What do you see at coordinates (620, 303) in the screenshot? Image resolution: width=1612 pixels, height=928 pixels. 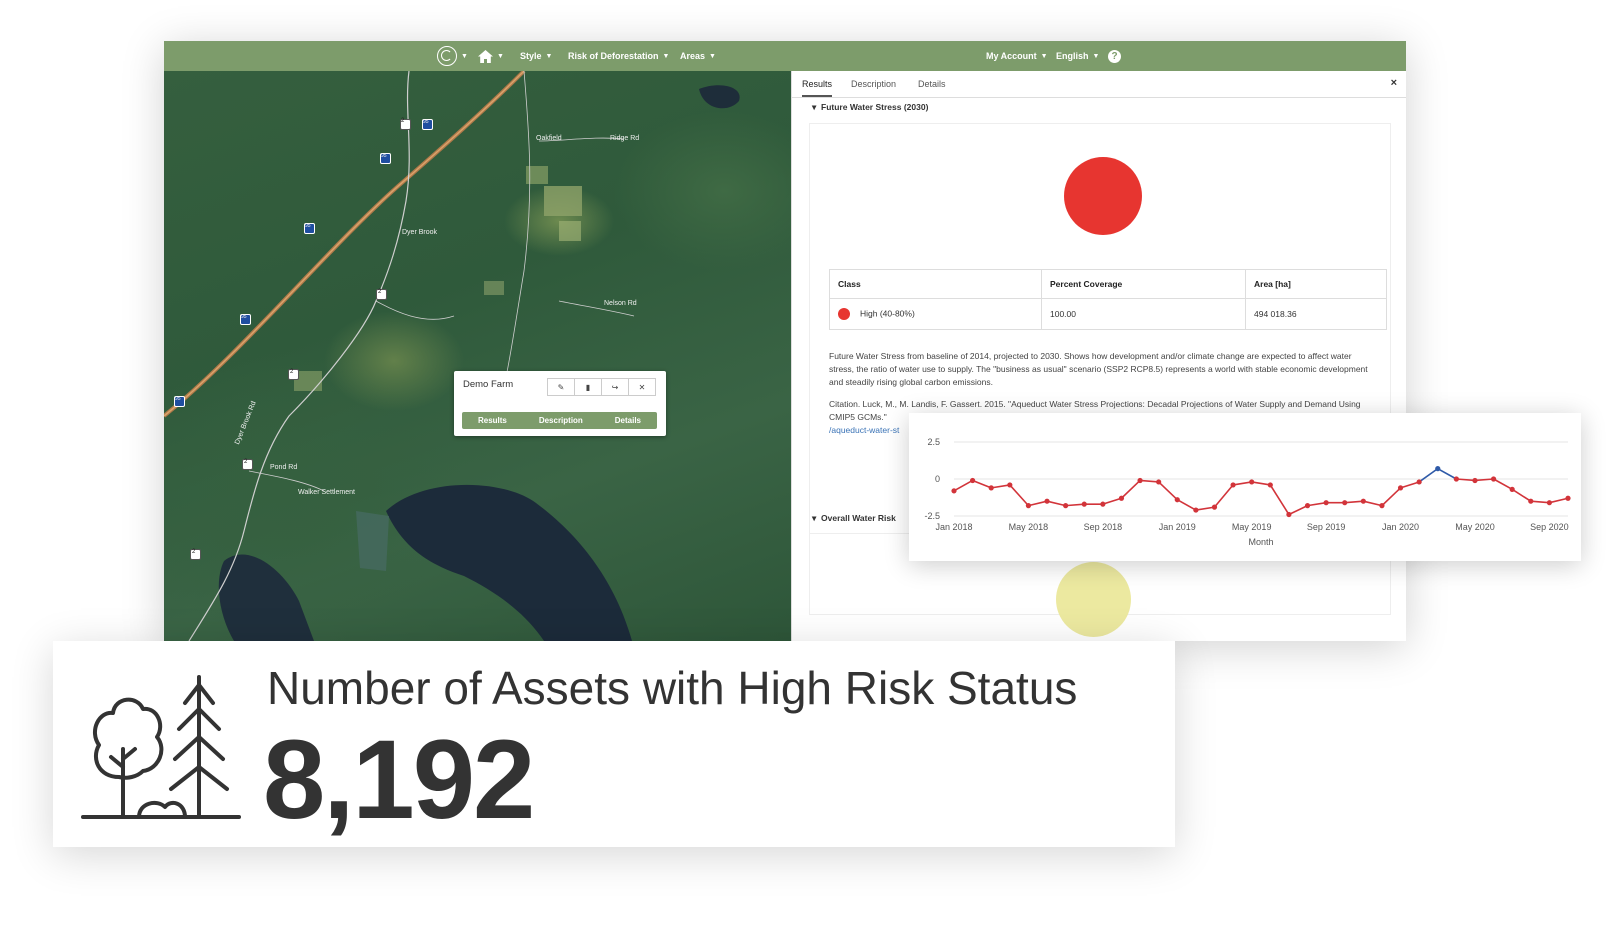 I see `map-road-label: Nelson Rd` at bounding box center [620, 303].